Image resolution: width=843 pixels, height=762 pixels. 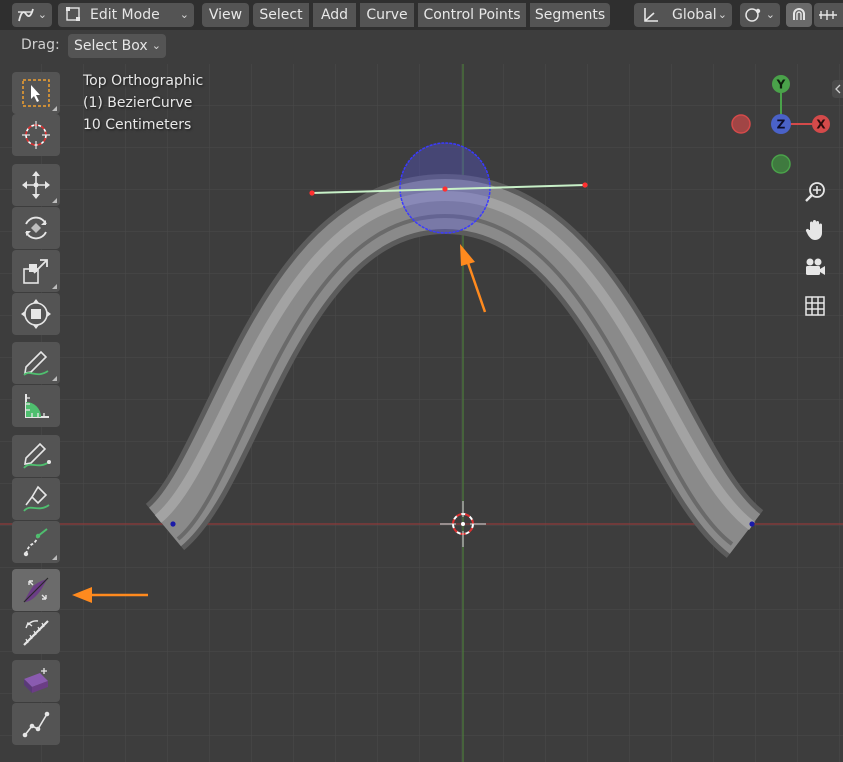 I want to click on gizmo-y-label: Y, so click(x=781, y=85).